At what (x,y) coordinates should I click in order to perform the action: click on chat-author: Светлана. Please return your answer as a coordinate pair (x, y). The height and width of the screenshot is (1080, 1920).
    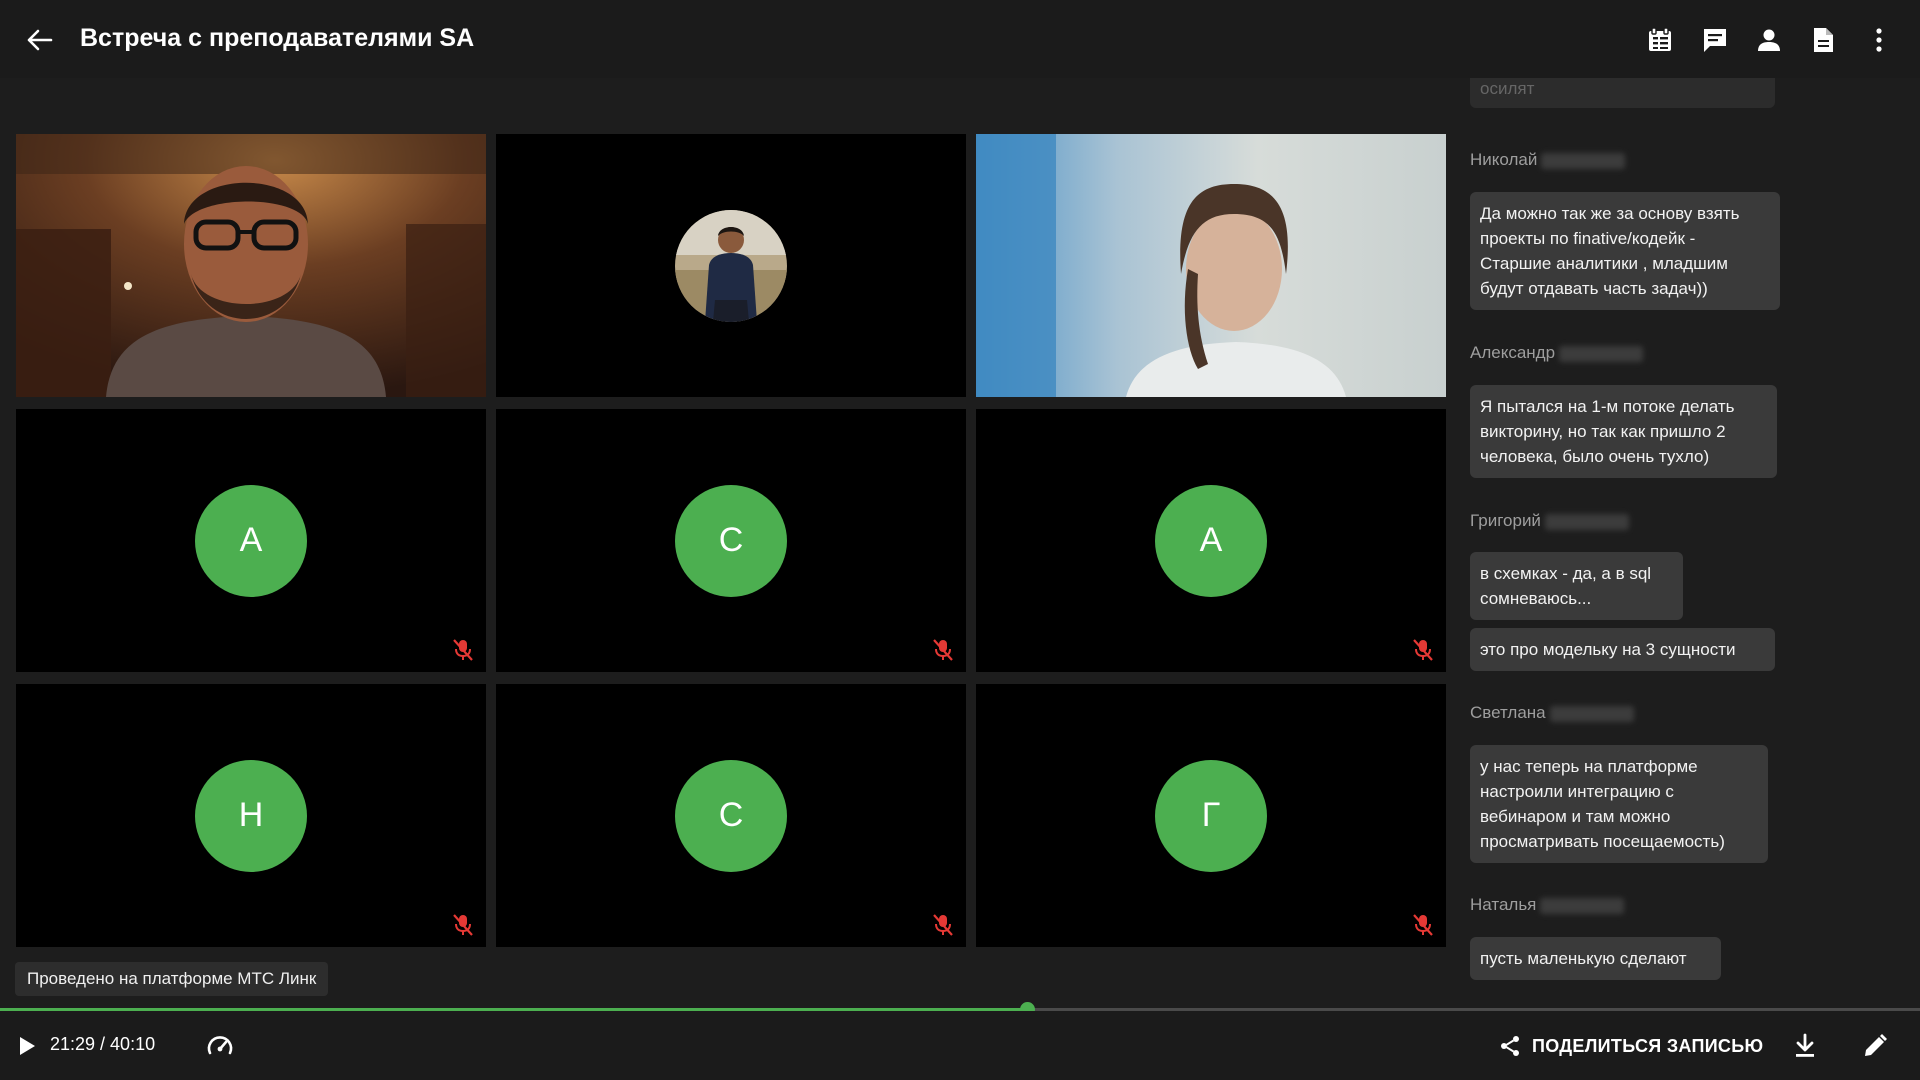
    Looking at the image, I should click on (1552, 713).